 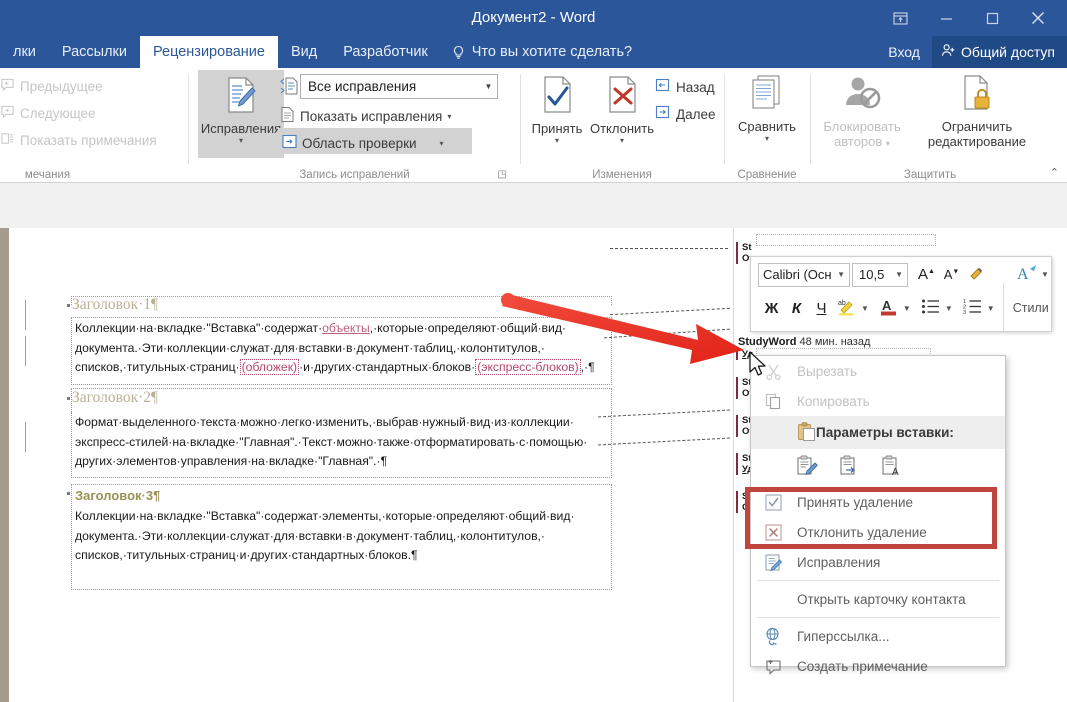 What do you see at coordinates (878, 371) in the screenshot?
I see `context-menu-item-cut: Вырезать` at bounding box center [878, 371].